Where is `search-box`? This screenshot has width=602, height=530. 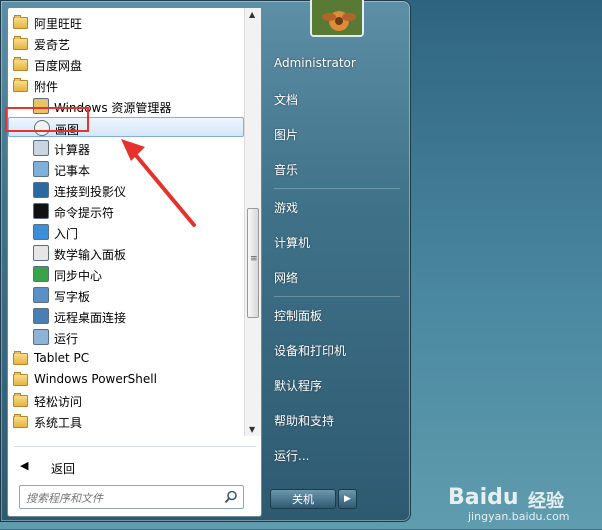
search-box is located at coordinates (131, 497).